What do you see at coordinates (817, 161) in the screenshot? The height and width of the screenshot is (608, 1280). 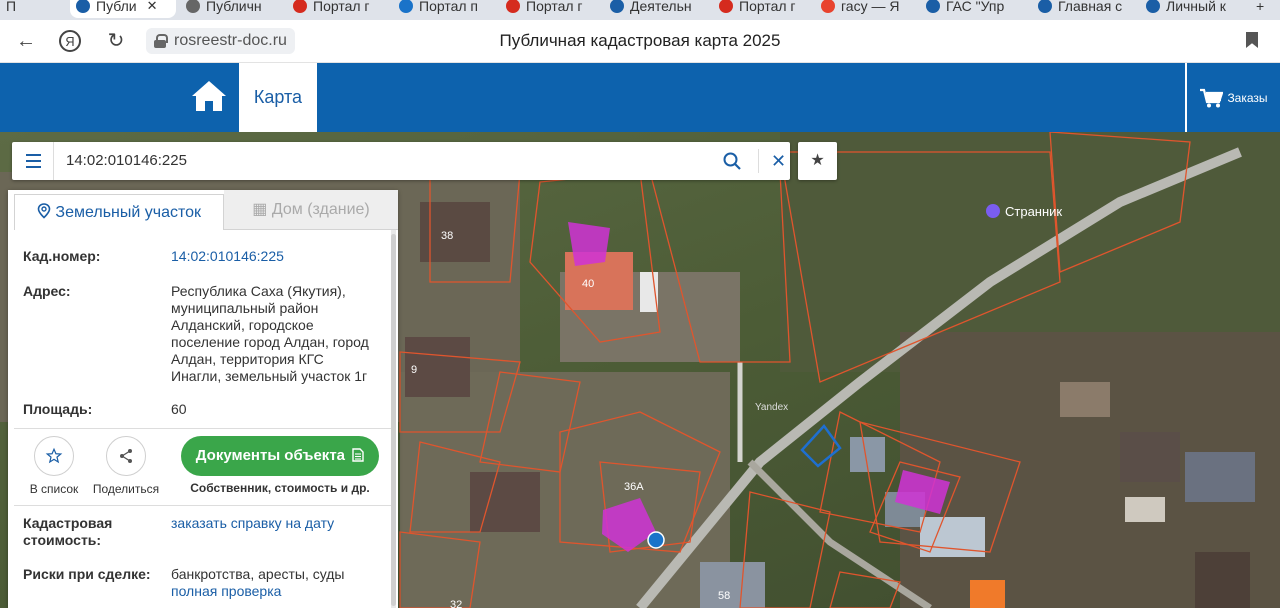 I see `star-icon: ★` at bounding box center [817, 161].